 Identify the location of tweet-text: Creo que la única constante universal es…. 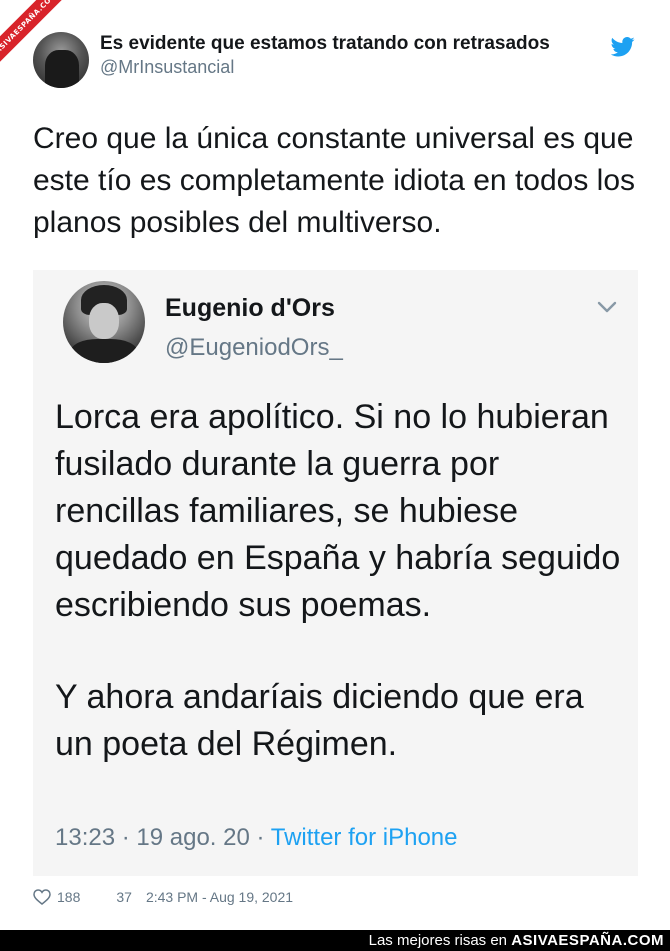
(334, 180).